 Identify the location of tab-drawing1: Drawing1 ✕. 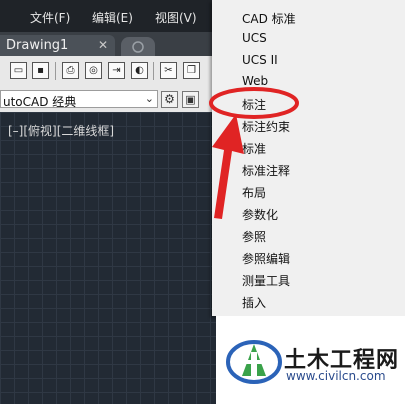
(57, 45).